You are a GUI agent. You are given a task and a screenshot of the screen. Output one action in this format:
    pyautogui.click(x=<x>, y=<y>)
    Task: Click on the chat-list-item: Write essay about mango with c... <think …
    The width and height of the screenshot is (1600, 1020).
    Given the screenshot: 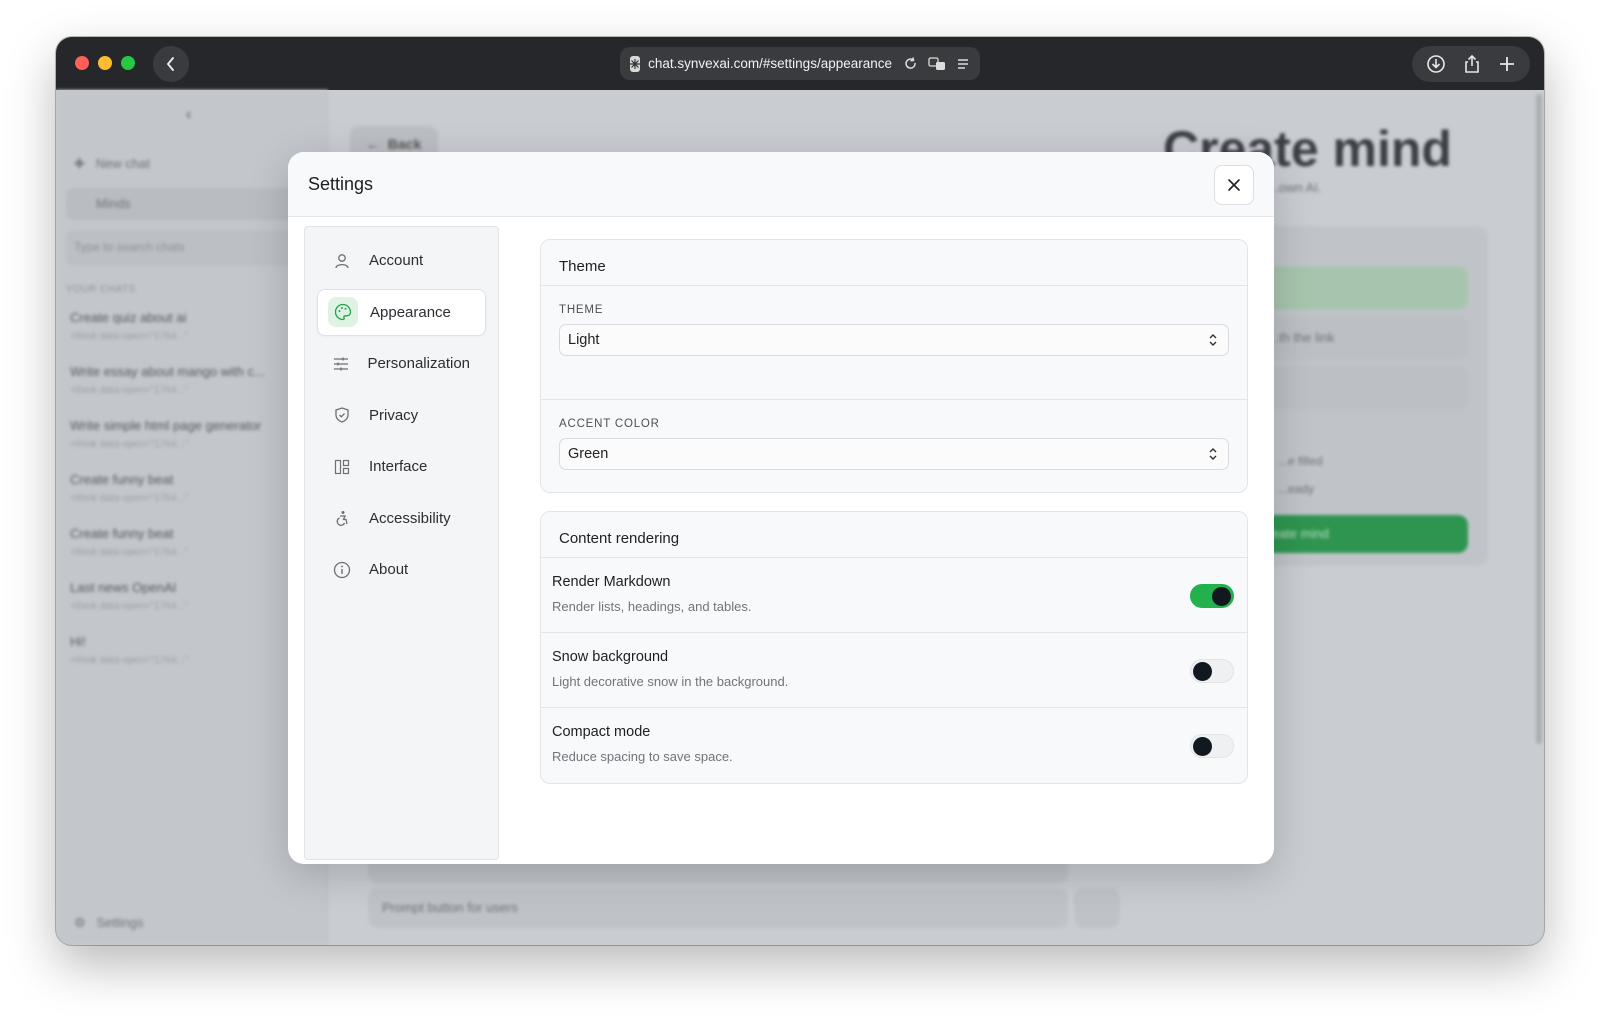 What is the action you would take?
    pyautogui.click(x=167, y=380)
    